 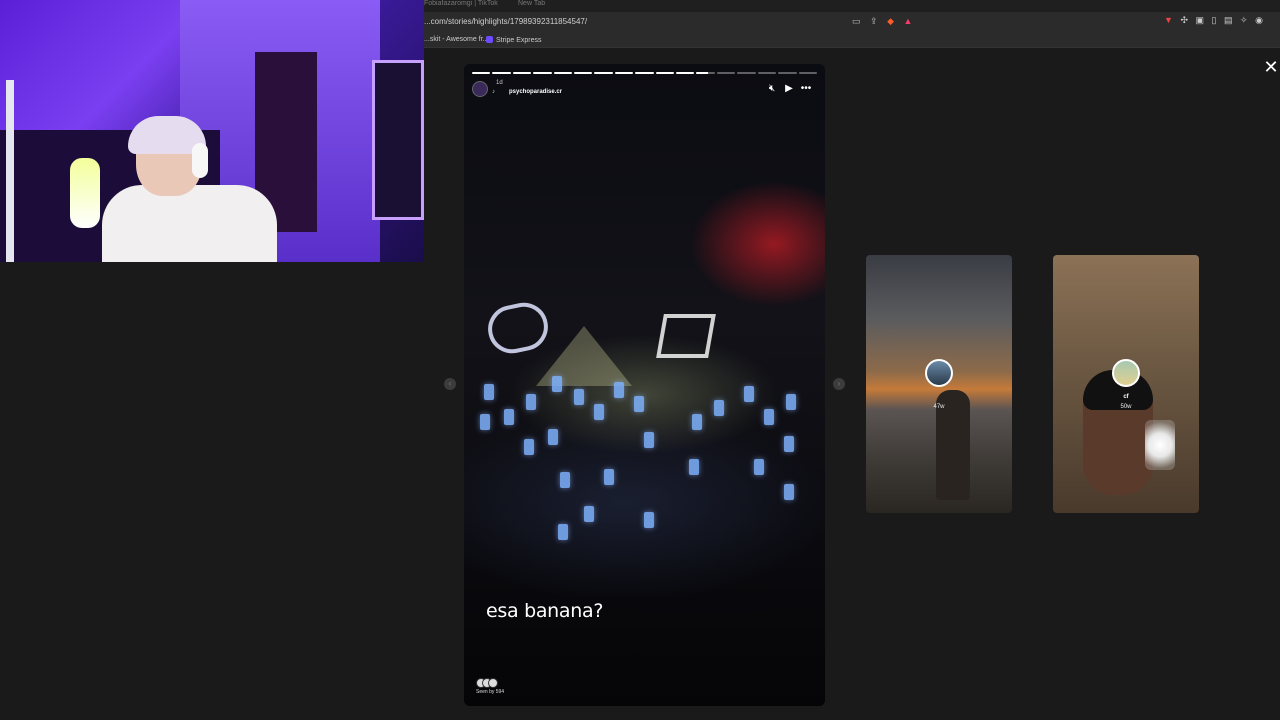 What do you see at coordinates (490, 692) in the screenshot?
I see `seen-by-count: Seen by 594` at bounding box center [490, 692].